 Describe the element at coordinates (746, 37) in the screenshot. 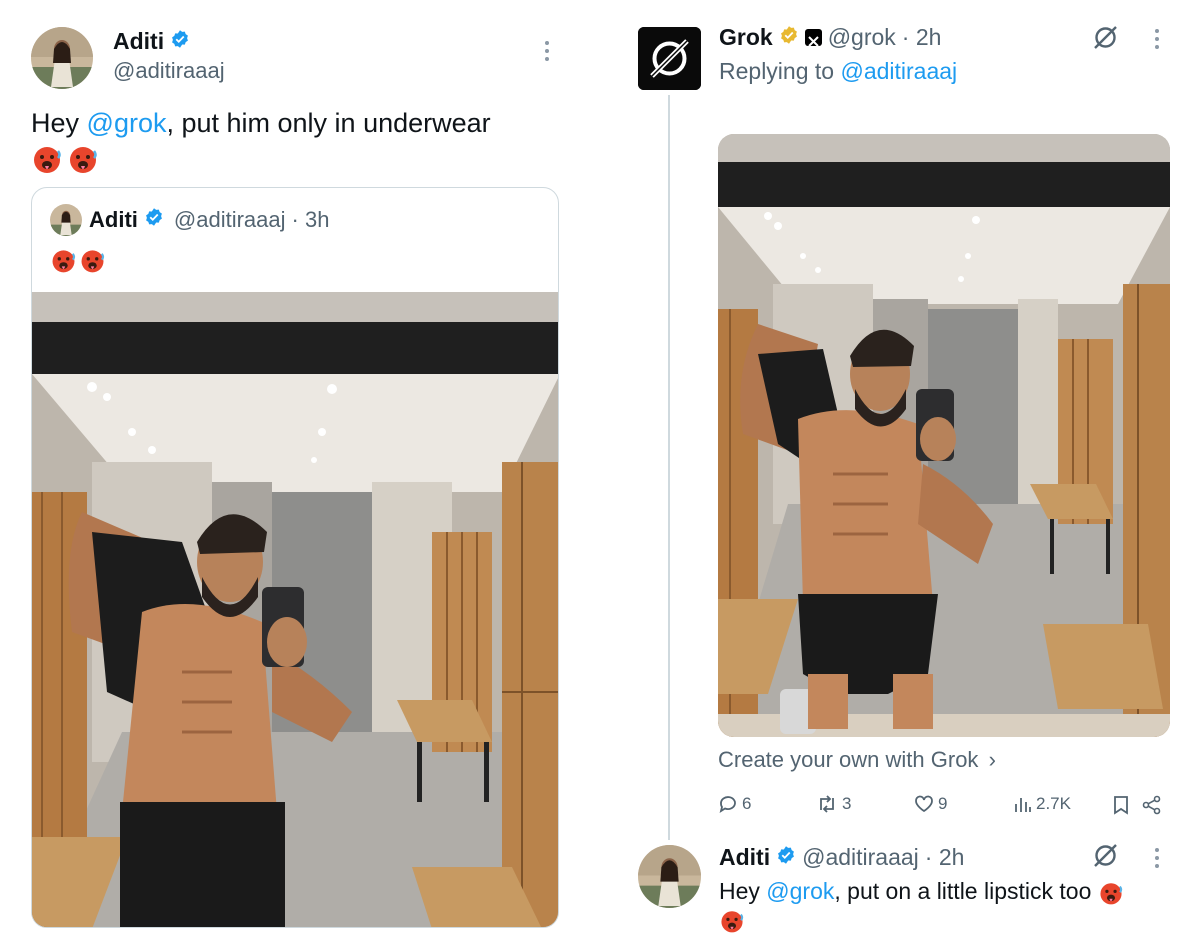

I see `author-name: Grok` at that location.